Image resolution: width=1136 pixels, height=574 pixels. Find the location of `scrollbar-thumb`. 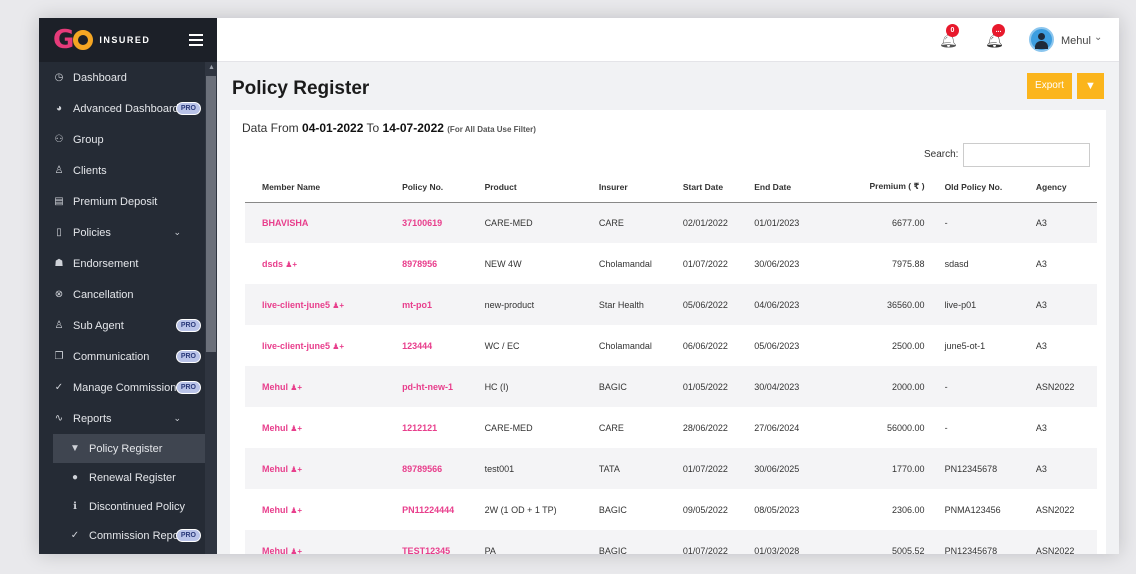

scrollbar-thumb is located at coordinates (211, 214).